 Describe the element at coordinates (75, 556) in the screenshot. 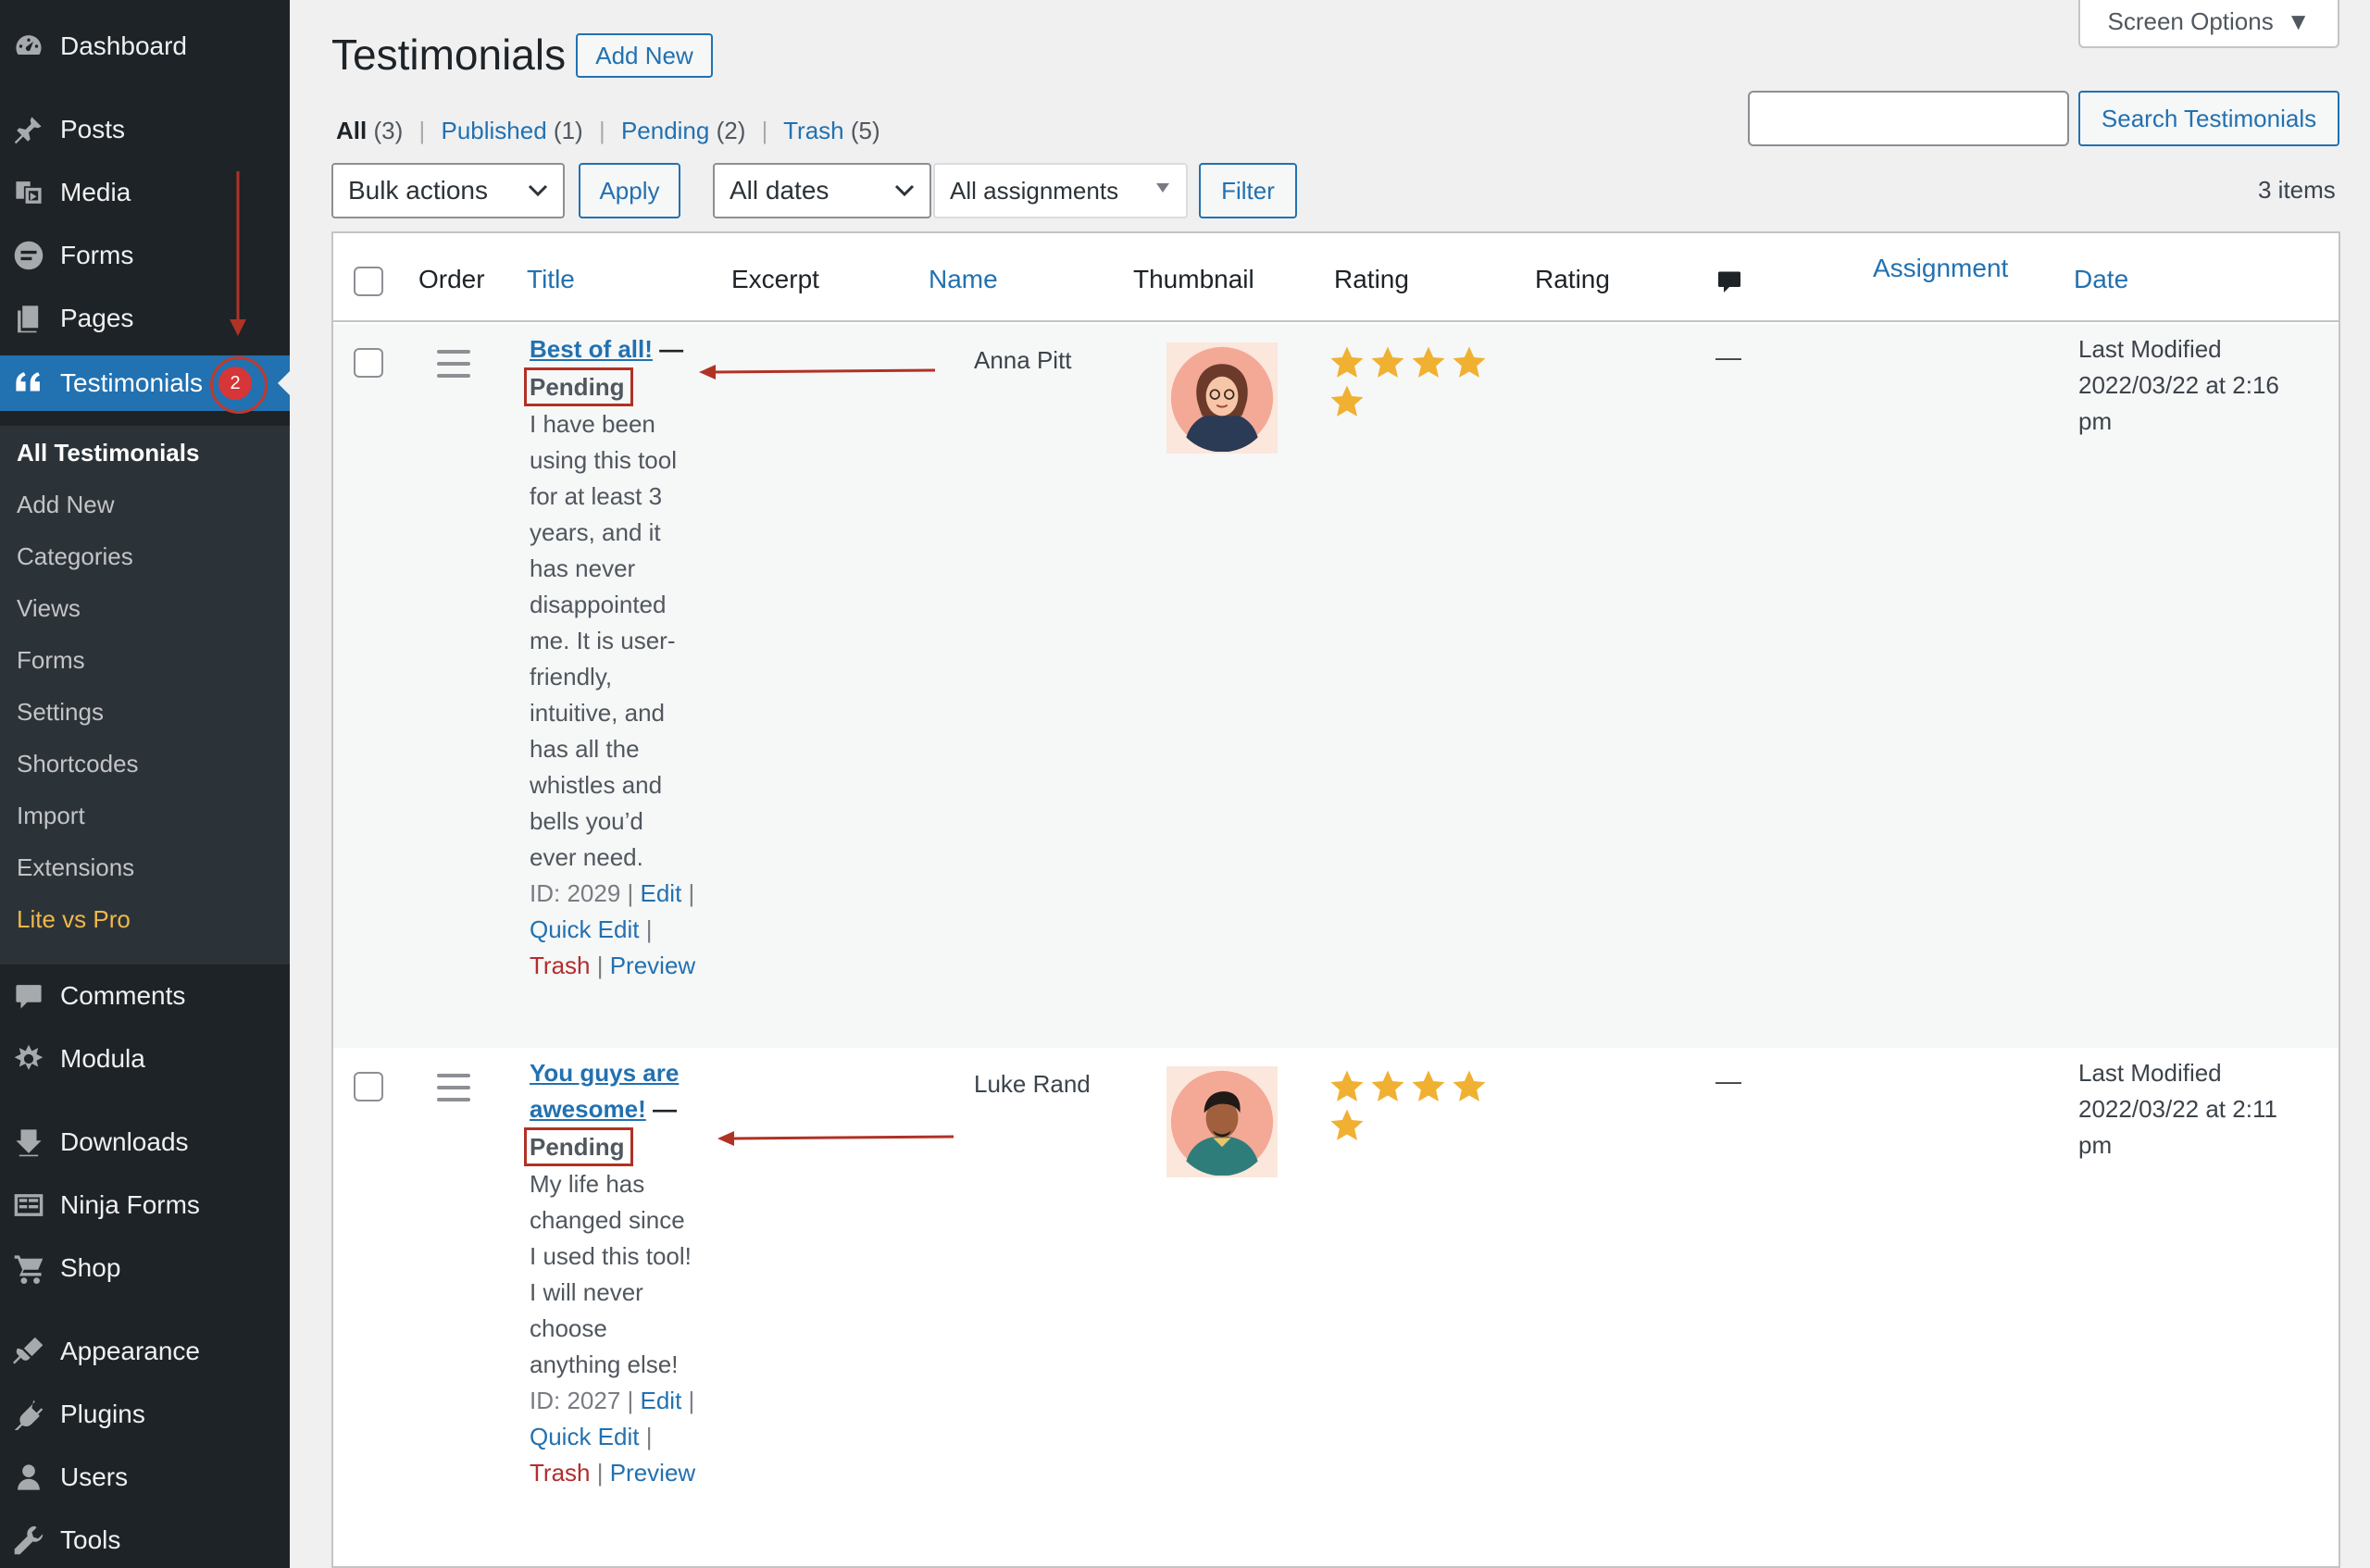

I see `submenu-categories: Categories` at that location.